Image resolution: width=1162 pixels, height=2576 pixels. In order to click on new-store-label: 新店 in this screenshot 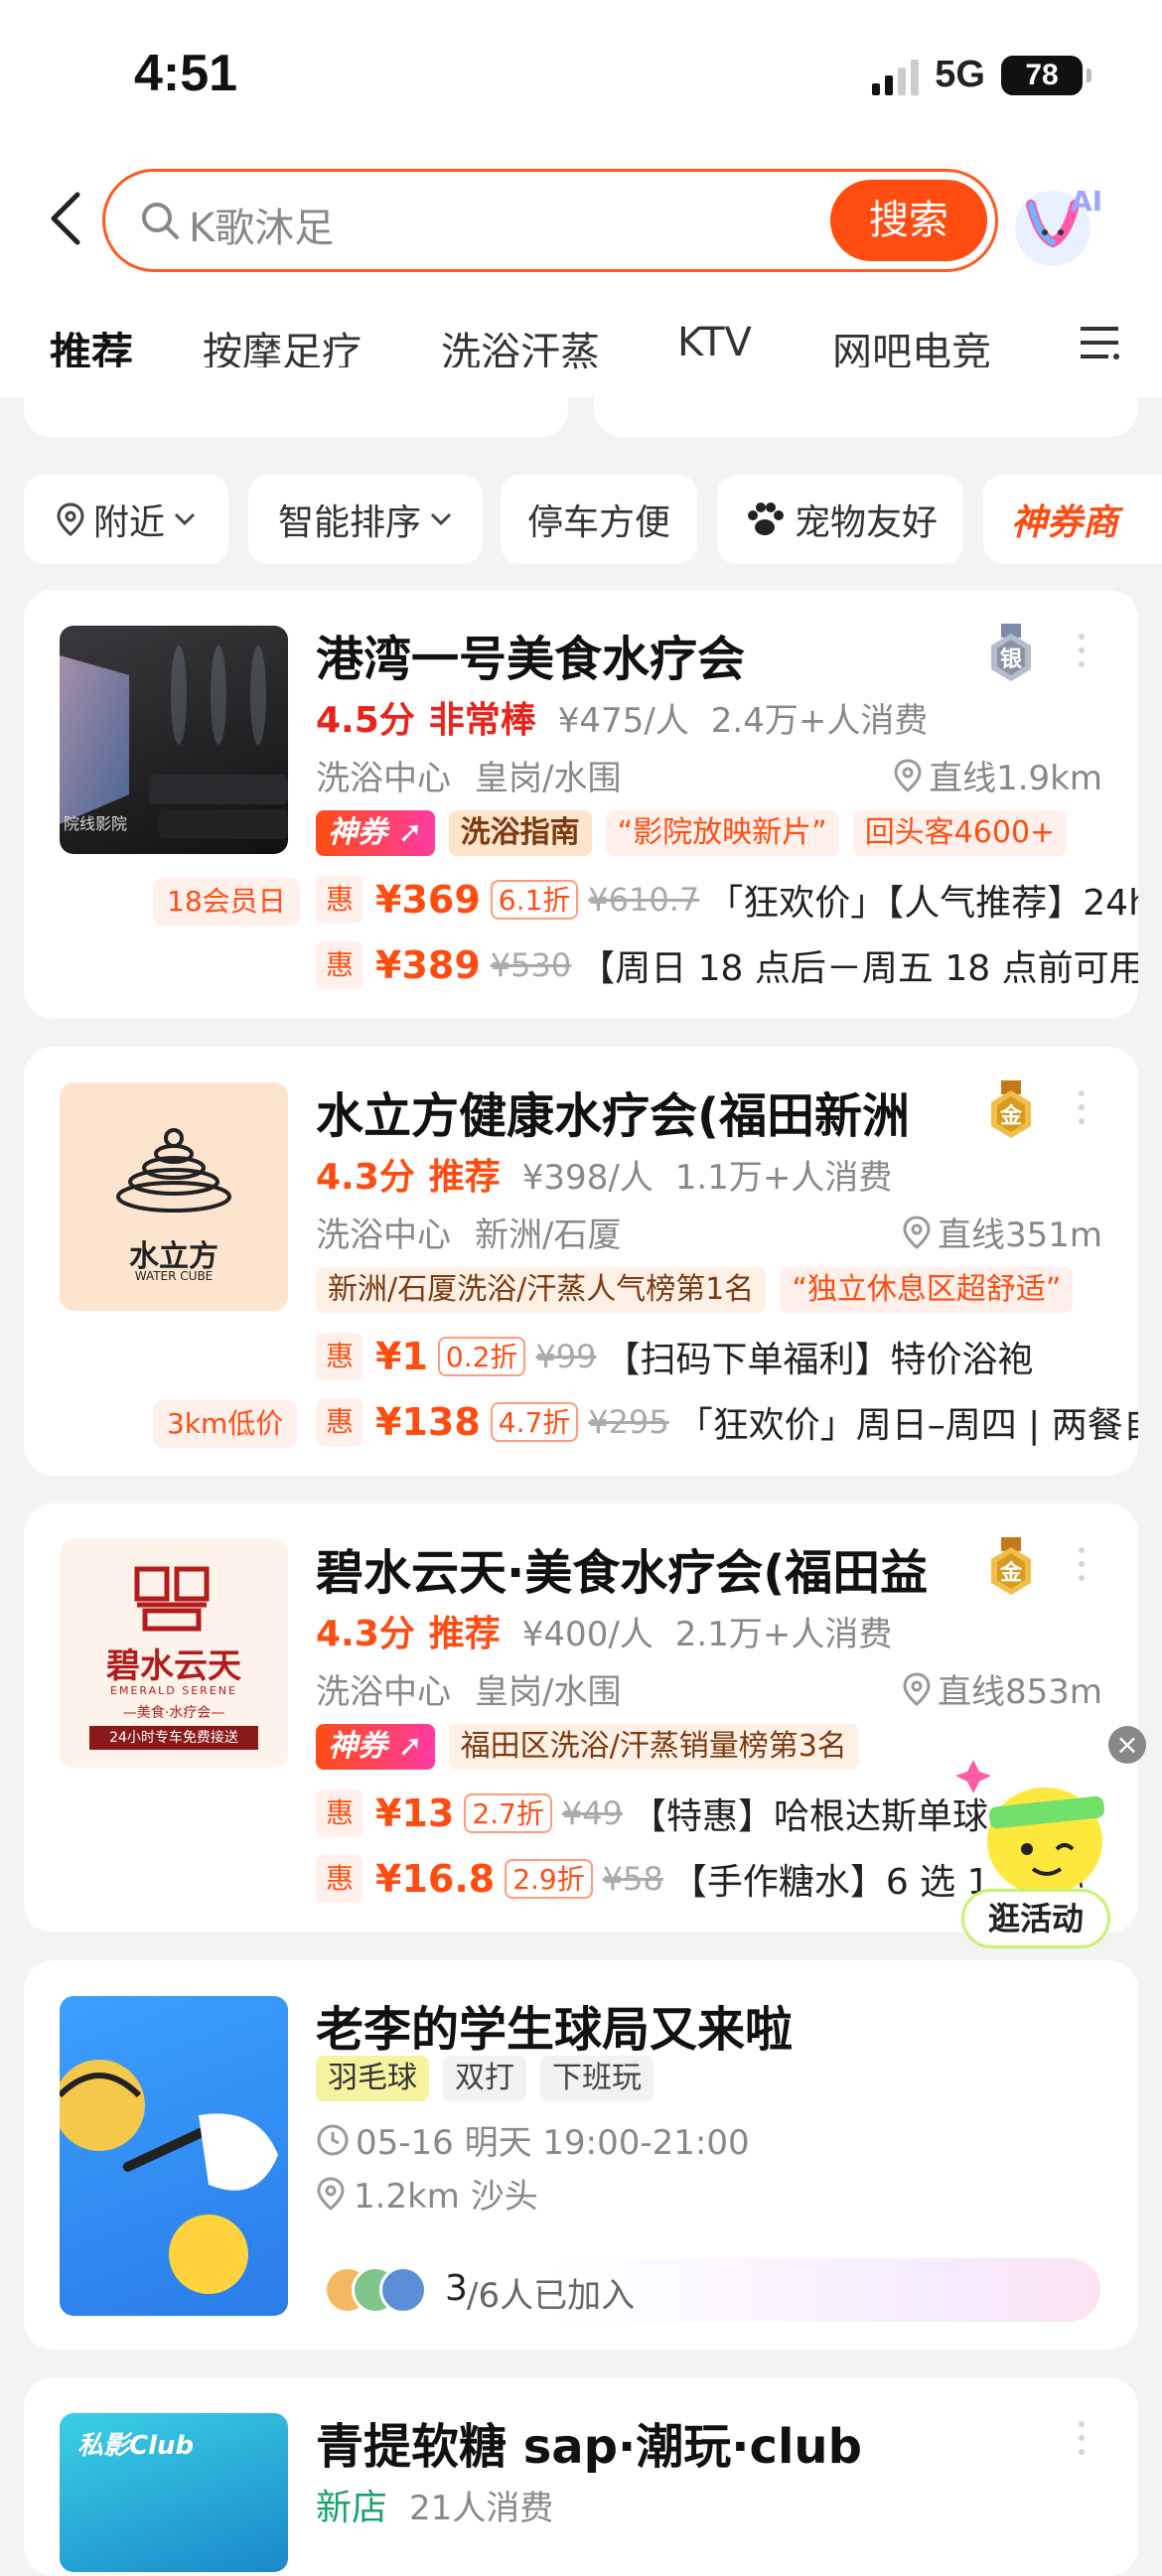, I will do `click(352, 2508)`.